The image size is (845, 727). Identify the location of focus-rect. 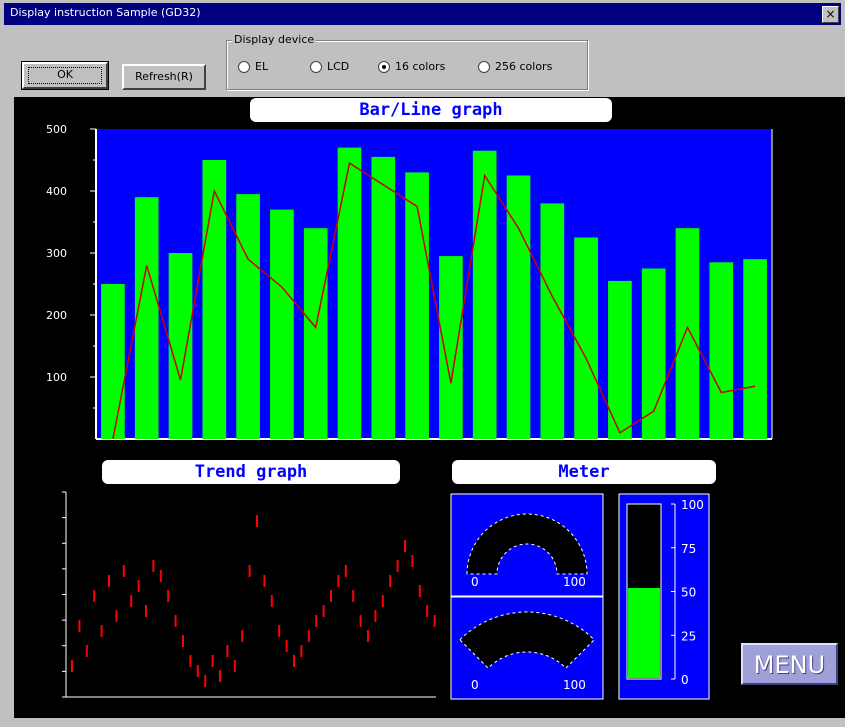
(65, 75).